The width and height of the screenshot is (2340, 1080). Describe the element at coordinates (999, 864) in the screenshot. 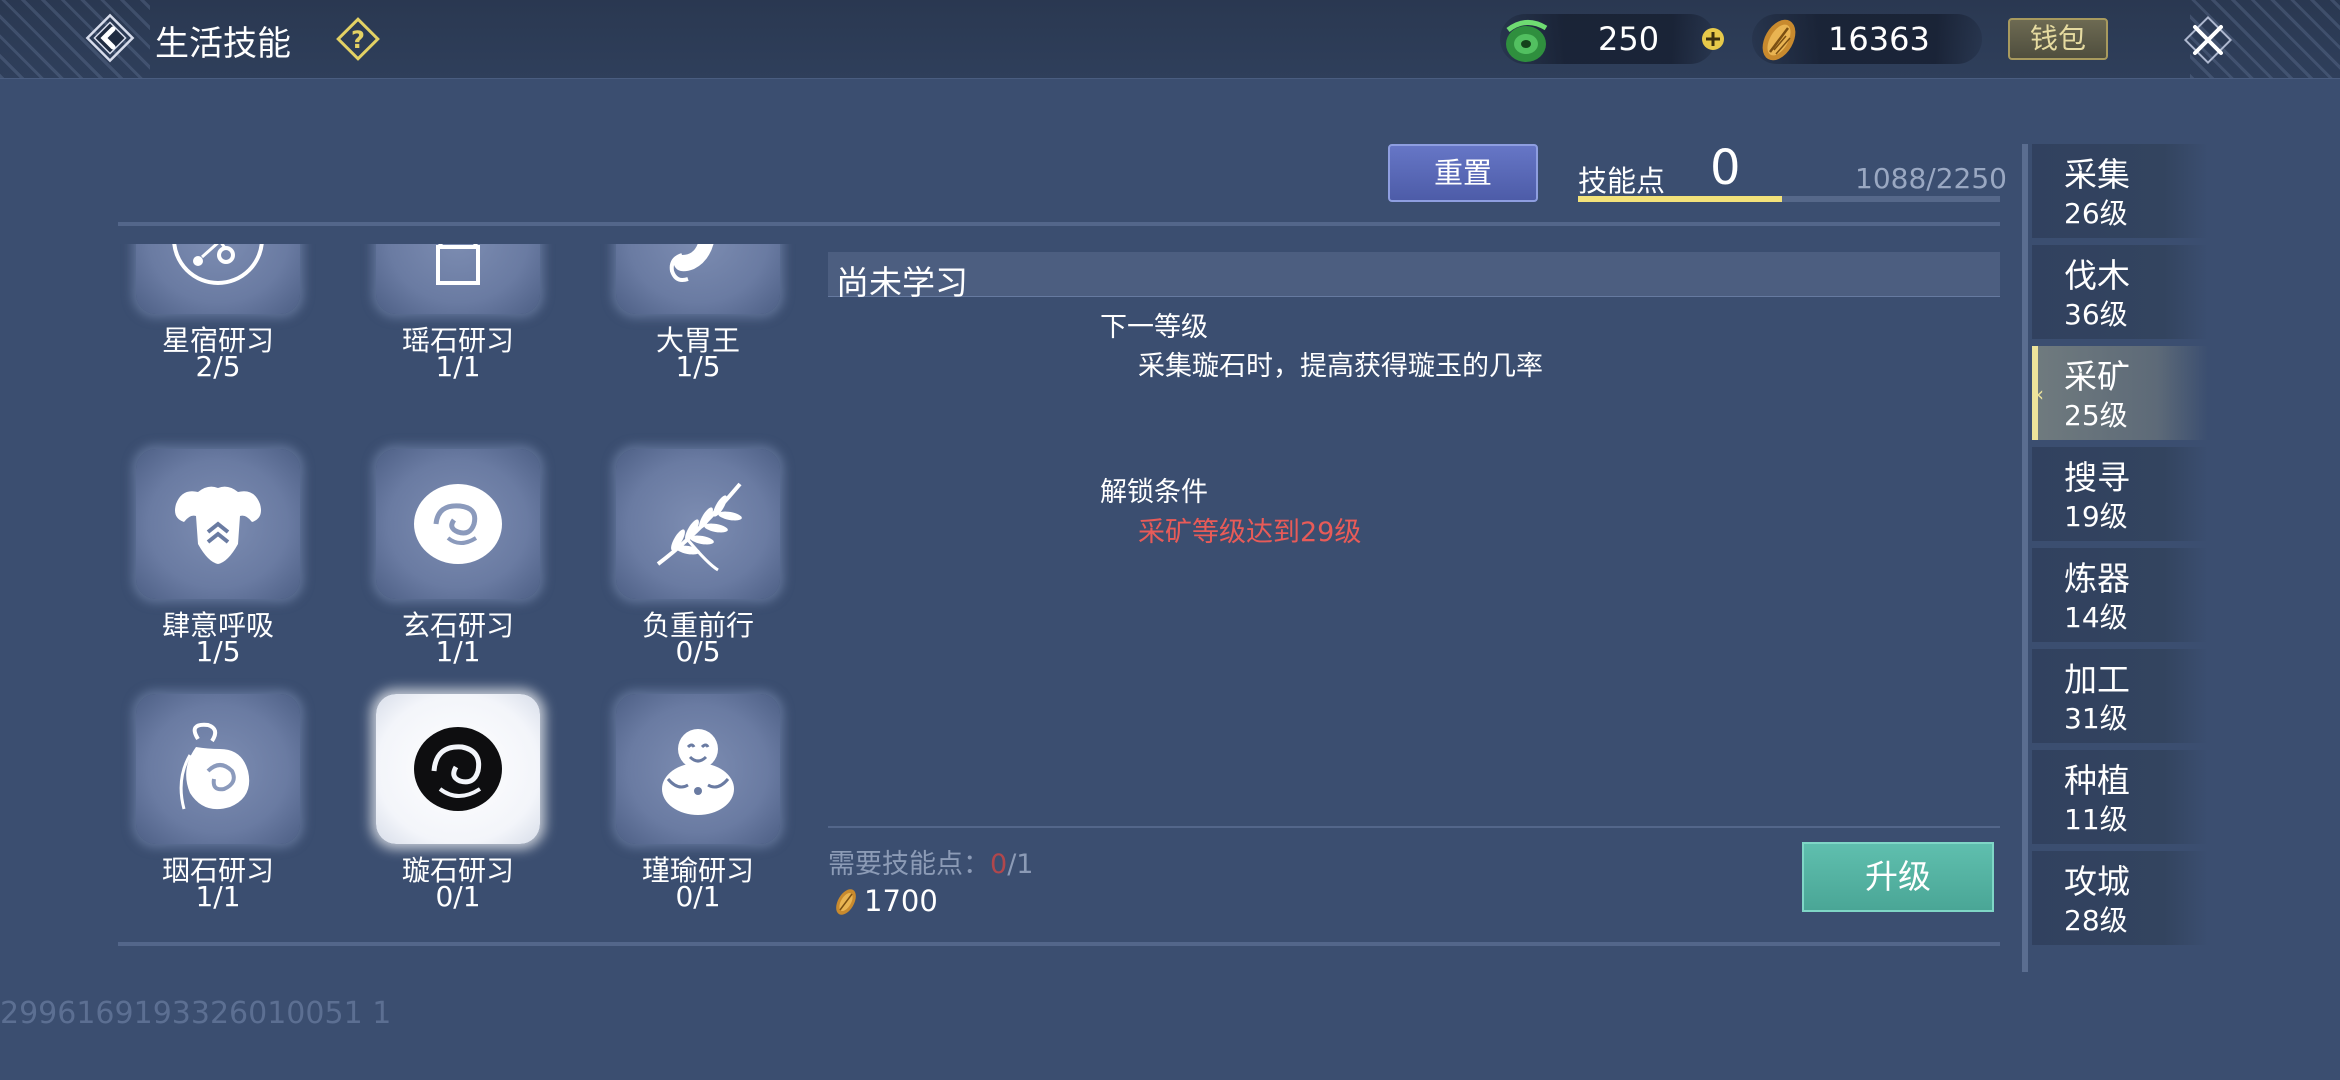

I see `required-have: 0` at that location.